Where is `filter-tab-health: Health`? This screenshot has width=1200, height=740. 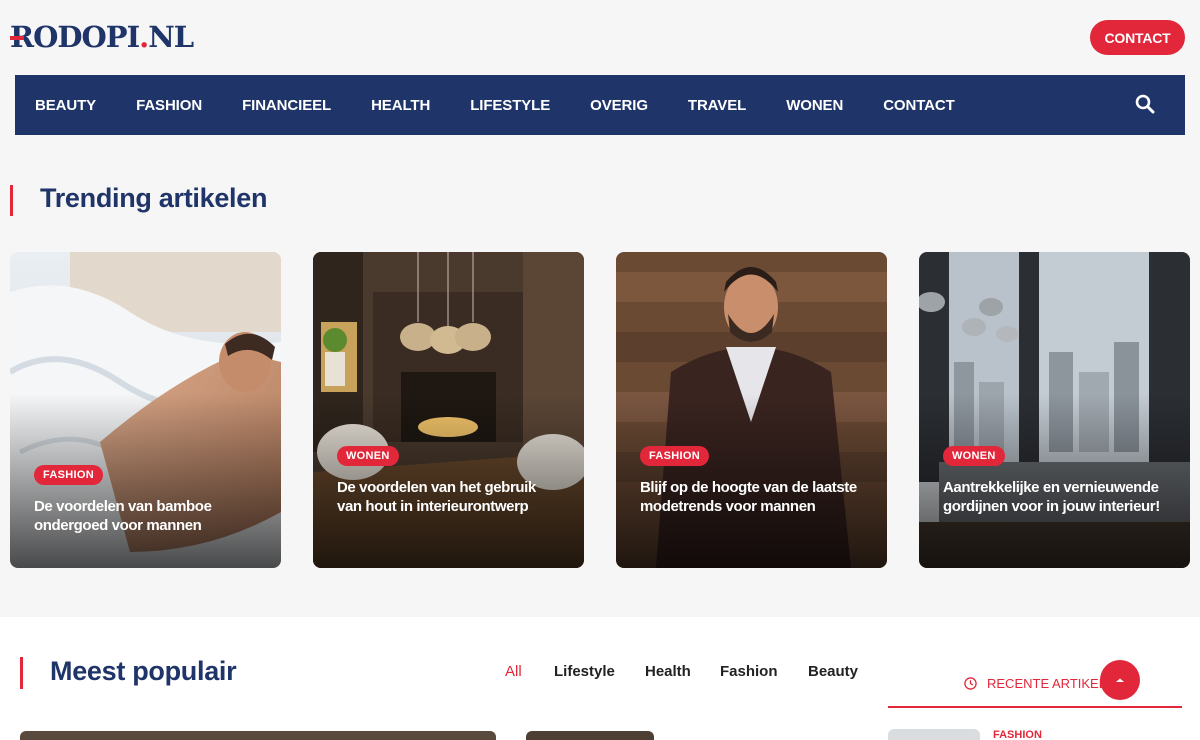
filter-tab-health: Health is located at coordinates (668, 671).